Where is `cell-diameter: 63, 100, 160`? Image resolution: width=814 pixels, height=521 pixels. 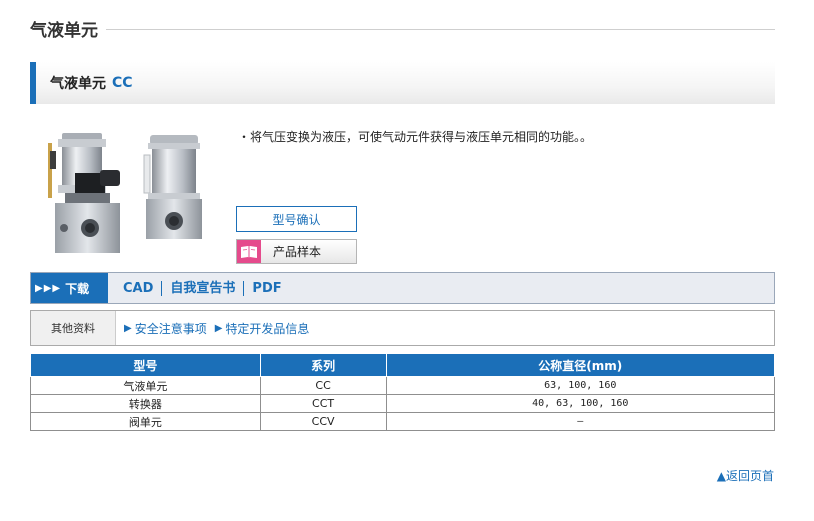 cell-diameter: 63, 100, 160 is located at coordinates (580, 385).